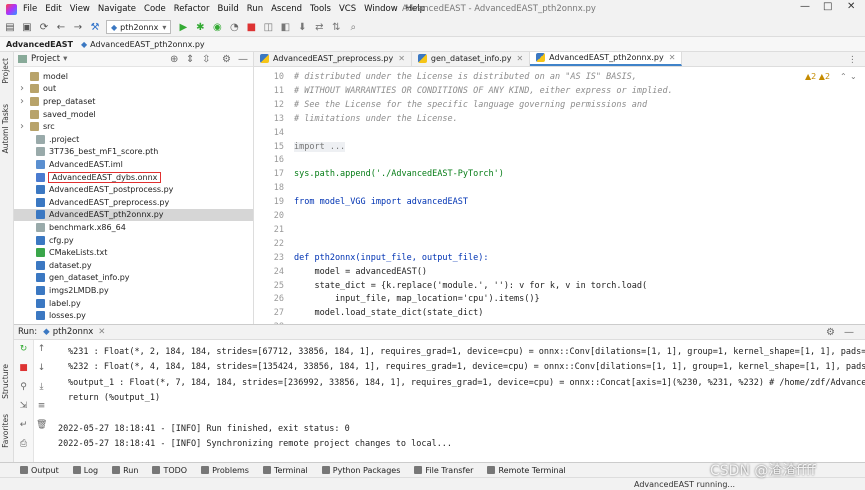 This screenshot has width=865, height=490. What do you see at coordinates (133, 76) in the screenshot?
I see `tree-item: model` at bounding box center [133, 76].